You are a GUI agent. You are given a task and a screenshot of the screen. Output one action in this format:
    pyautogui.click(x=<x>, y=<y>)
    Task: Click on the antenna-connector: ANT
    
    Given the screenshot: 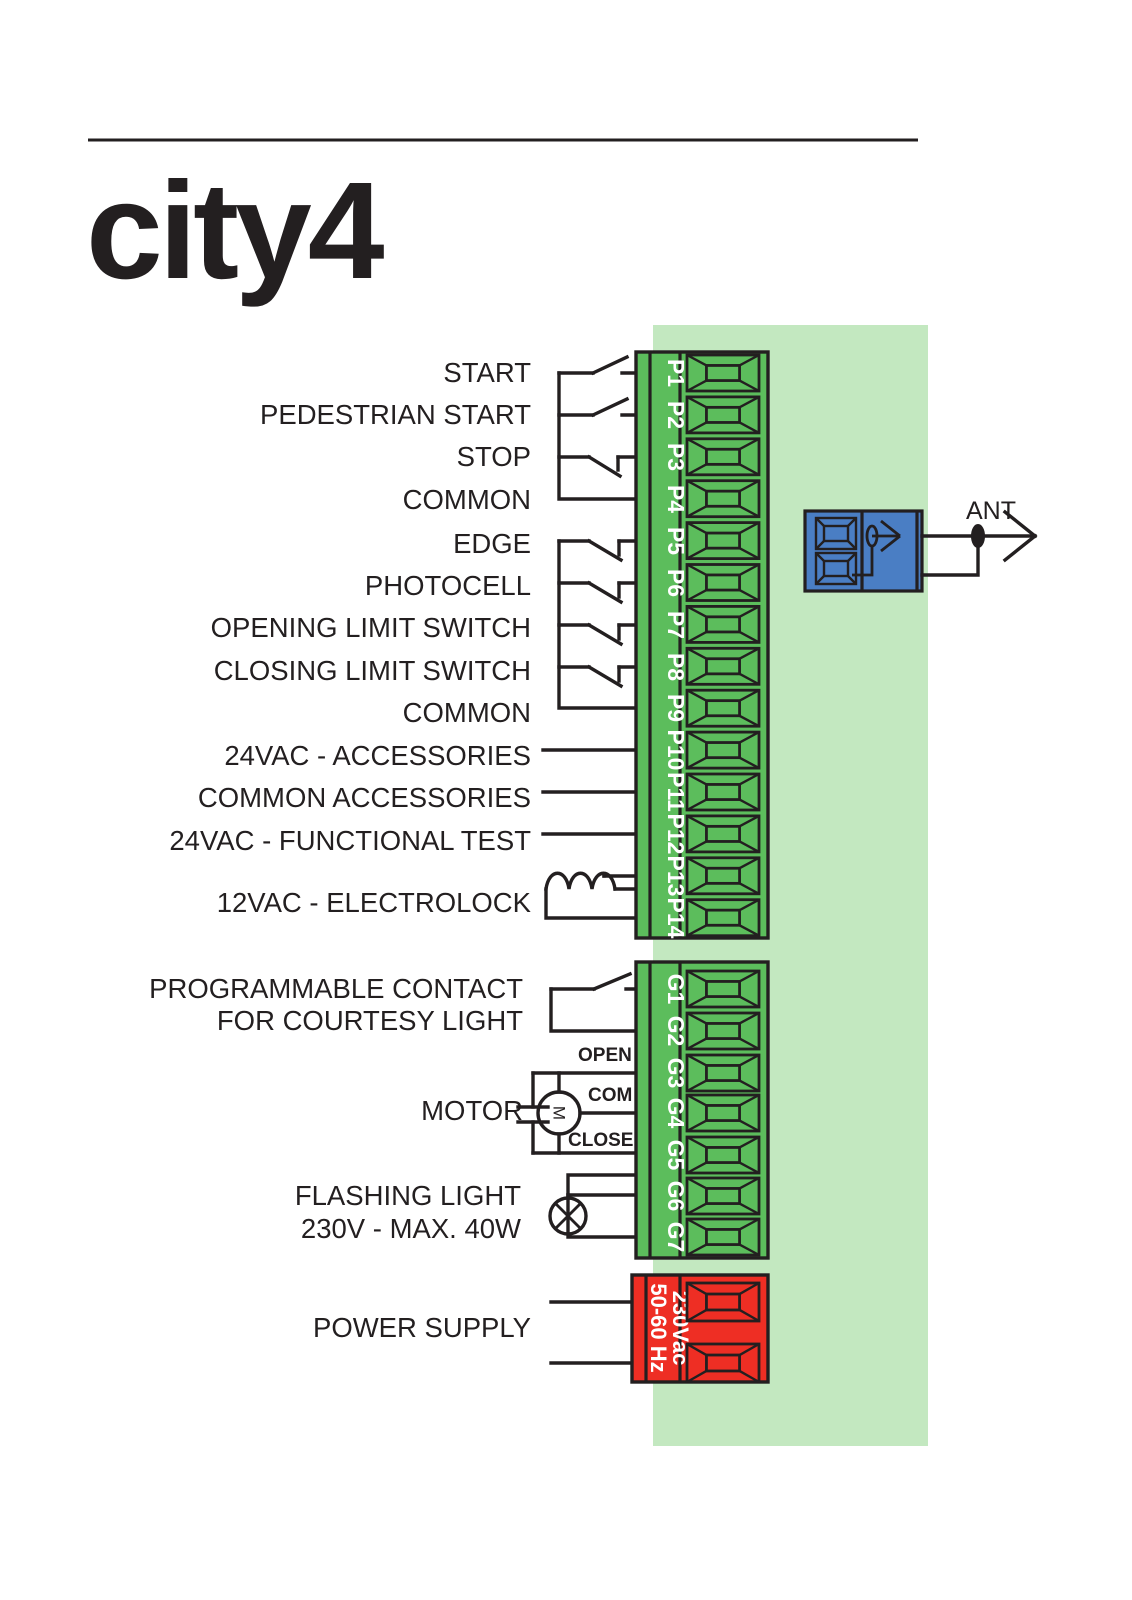 What is the action you would take?
    pyautogui.click(x=920, y=545)
    